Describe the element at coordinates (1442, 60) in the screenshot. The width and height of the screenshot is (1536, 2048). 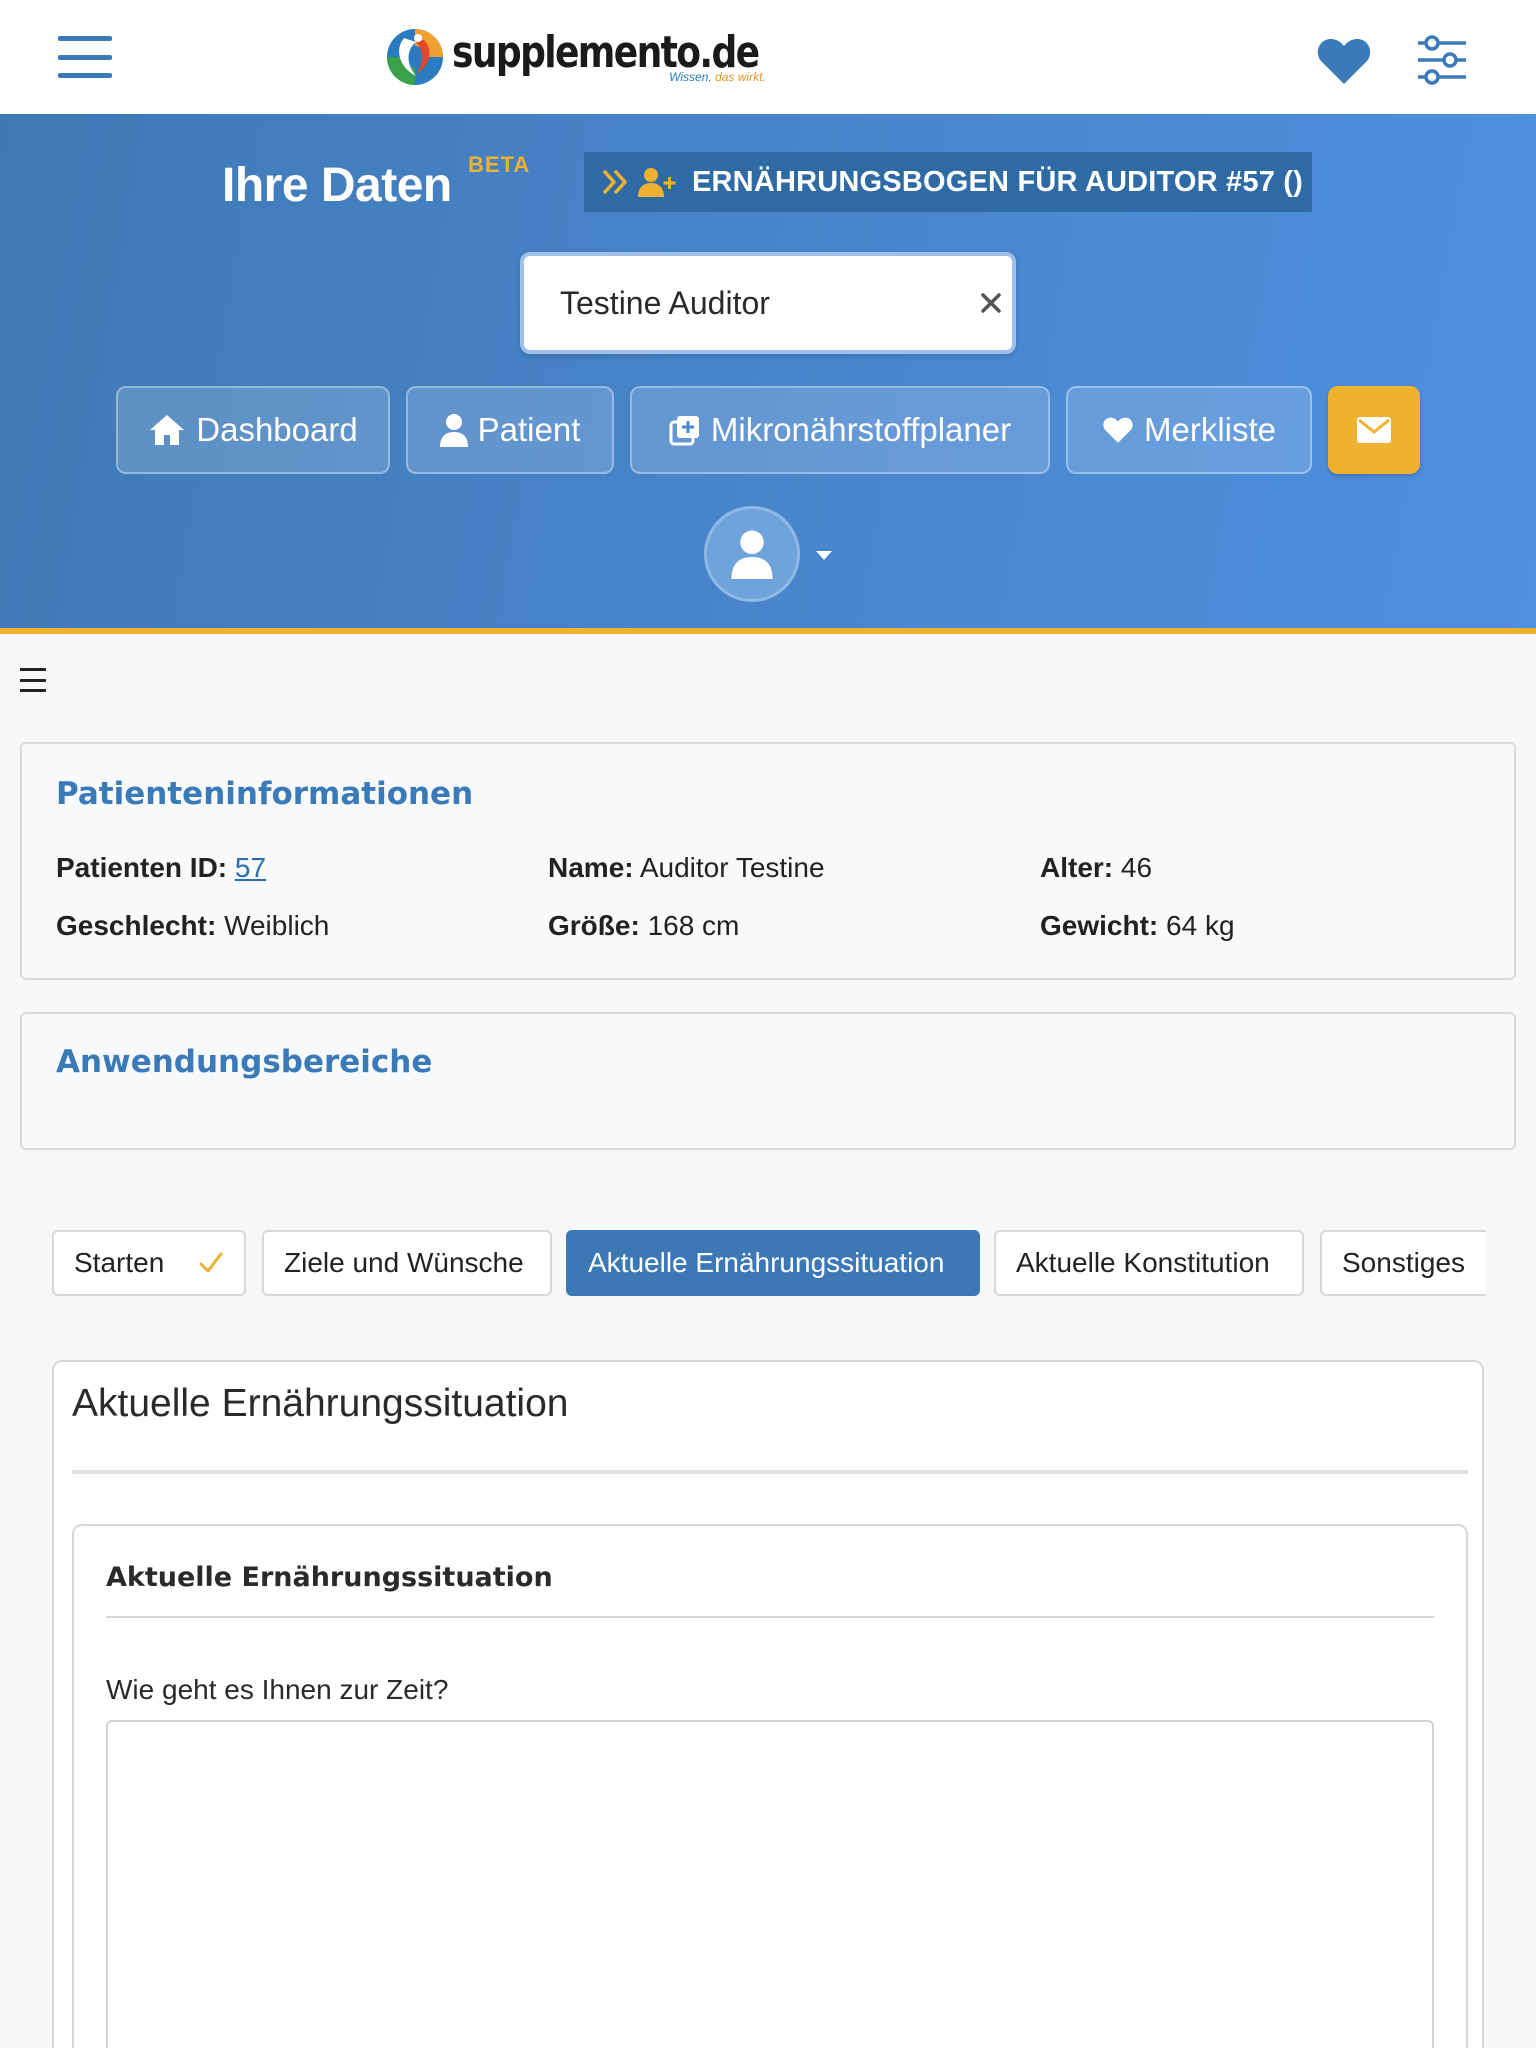
I see `filter-sliders-icon` at that location.